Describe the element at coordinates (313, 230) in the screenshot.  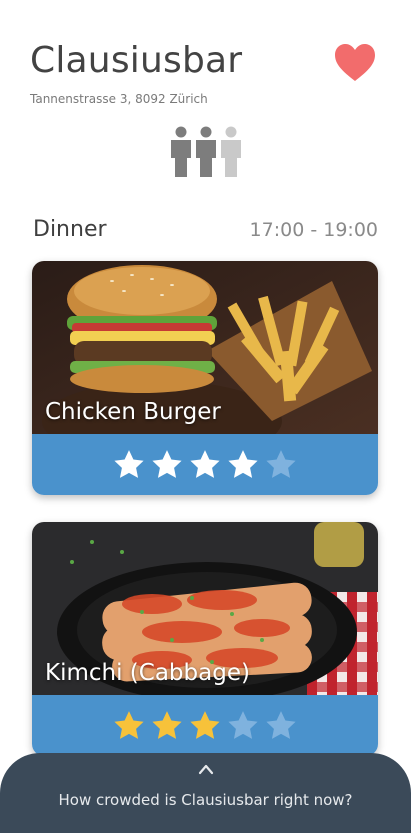
I see `meal-time: 17:00 - 19:00` at that location.